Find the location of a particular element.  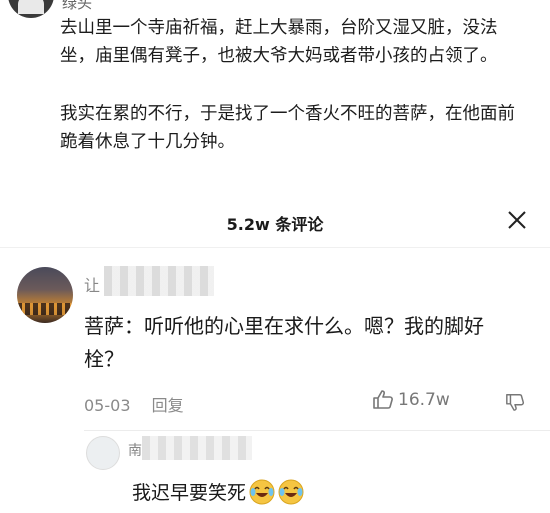

thumbs-up-icon is located at coordinates (383, 399).